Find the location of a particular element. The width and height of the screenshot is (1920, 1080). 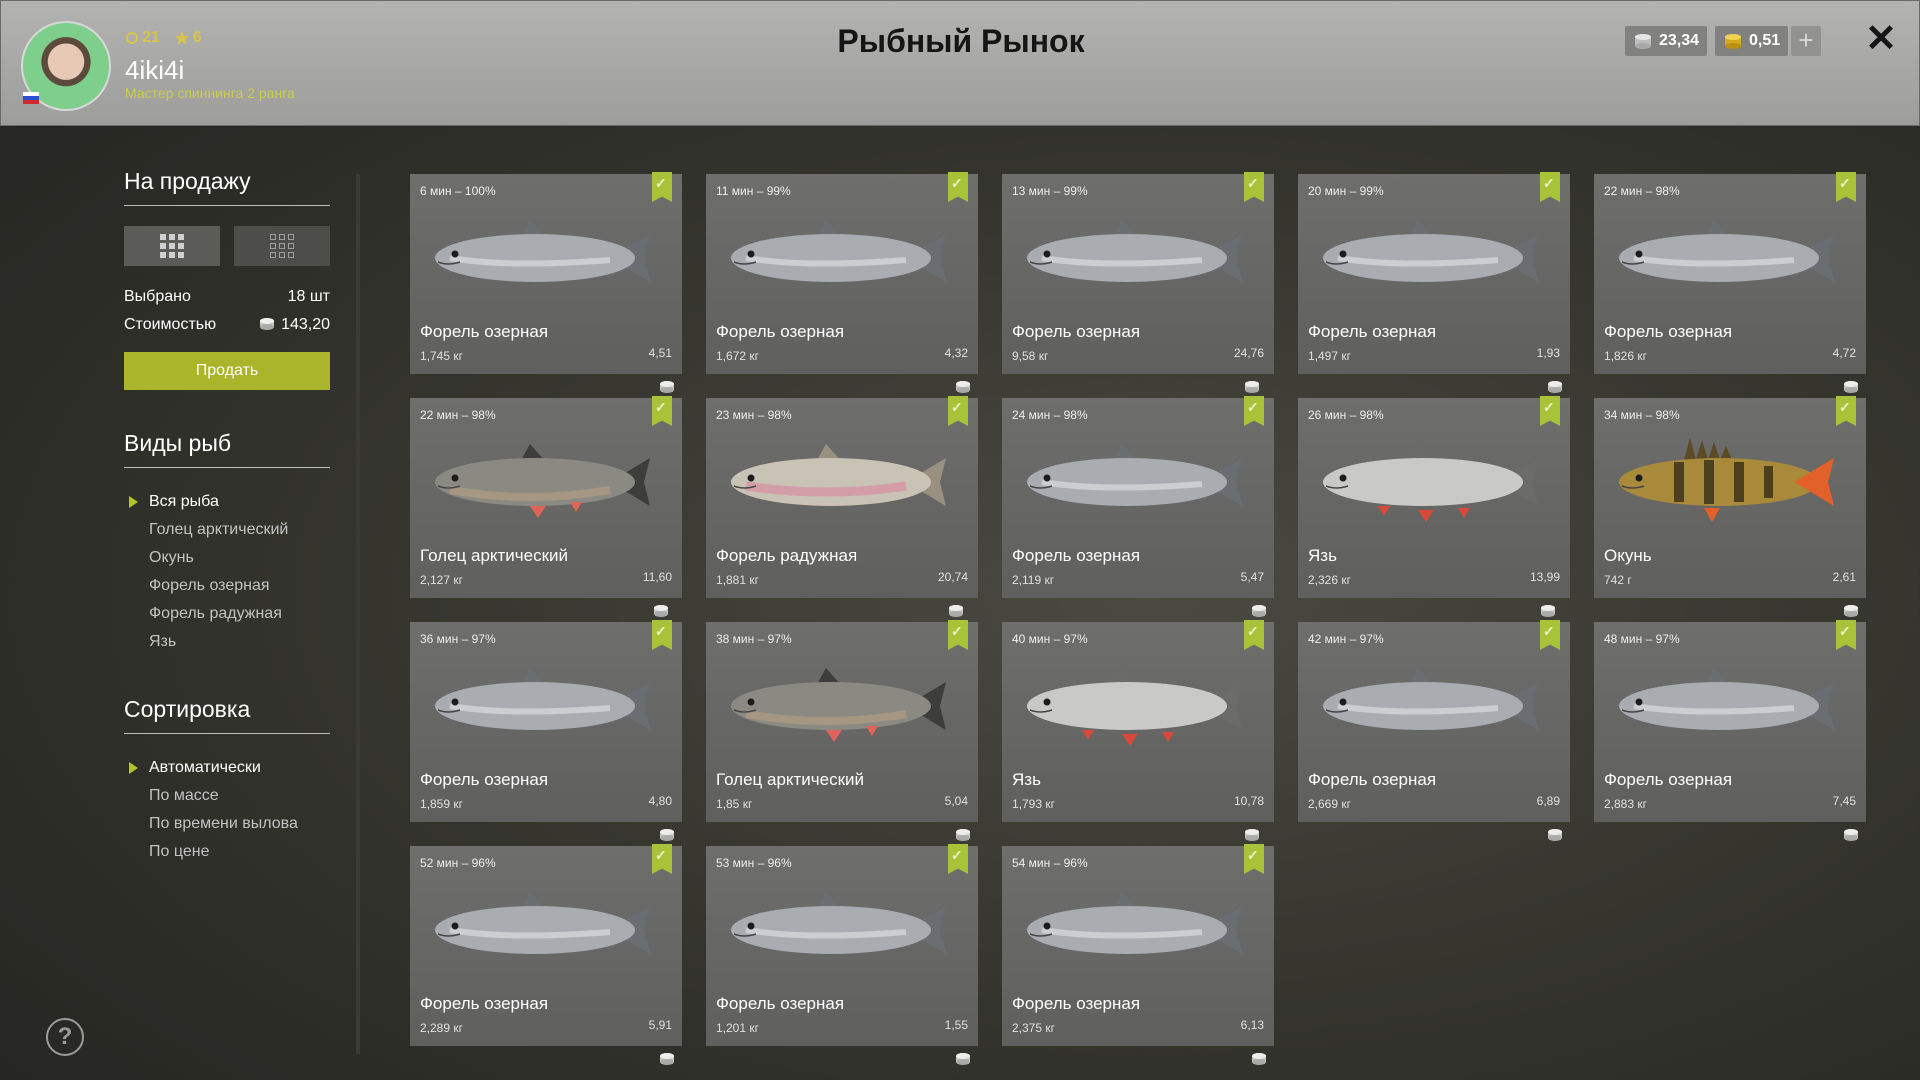

fish-price: 1,93 is located at coordinates (1549, 369).